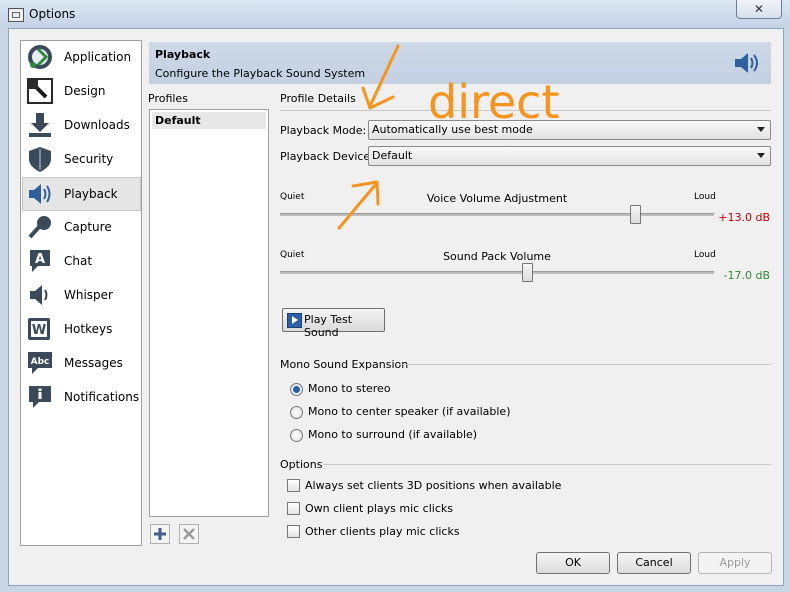  I want to click on details-separator, so click(525, 110).